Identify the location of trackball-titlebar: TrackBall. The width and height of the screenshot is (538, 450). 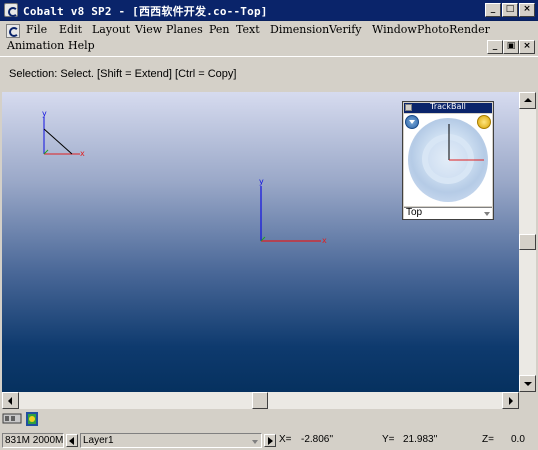
(448, 107).